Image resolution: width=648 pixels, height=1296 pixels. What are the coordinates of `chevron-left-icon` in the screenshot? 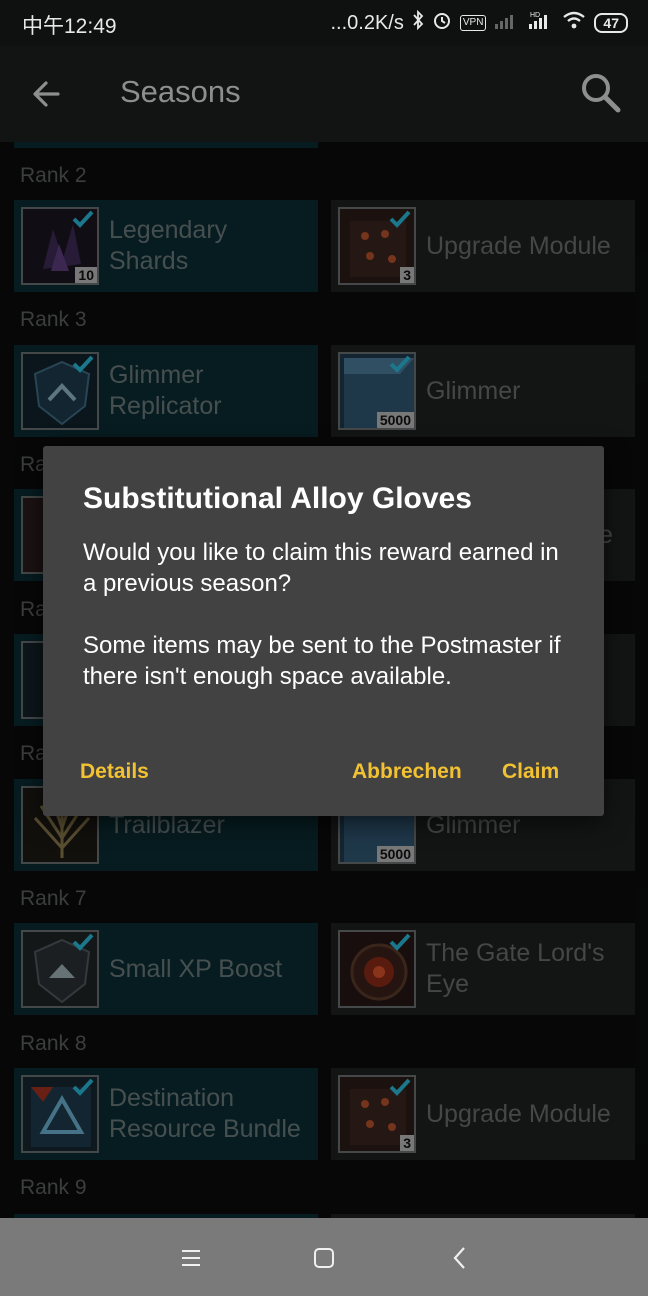 It's located at (460, 1258).